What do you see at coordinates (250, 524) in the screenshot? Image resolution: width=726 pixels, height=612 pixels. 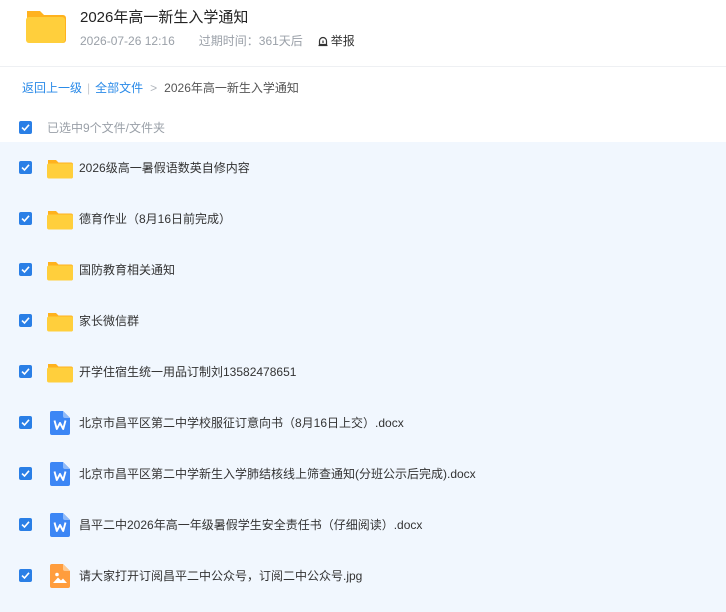 I see `file-name: 昌平二中2026年高一年级暑假学生安全责任书（仔细阅读）.docx` at bounding box center [250, 524].